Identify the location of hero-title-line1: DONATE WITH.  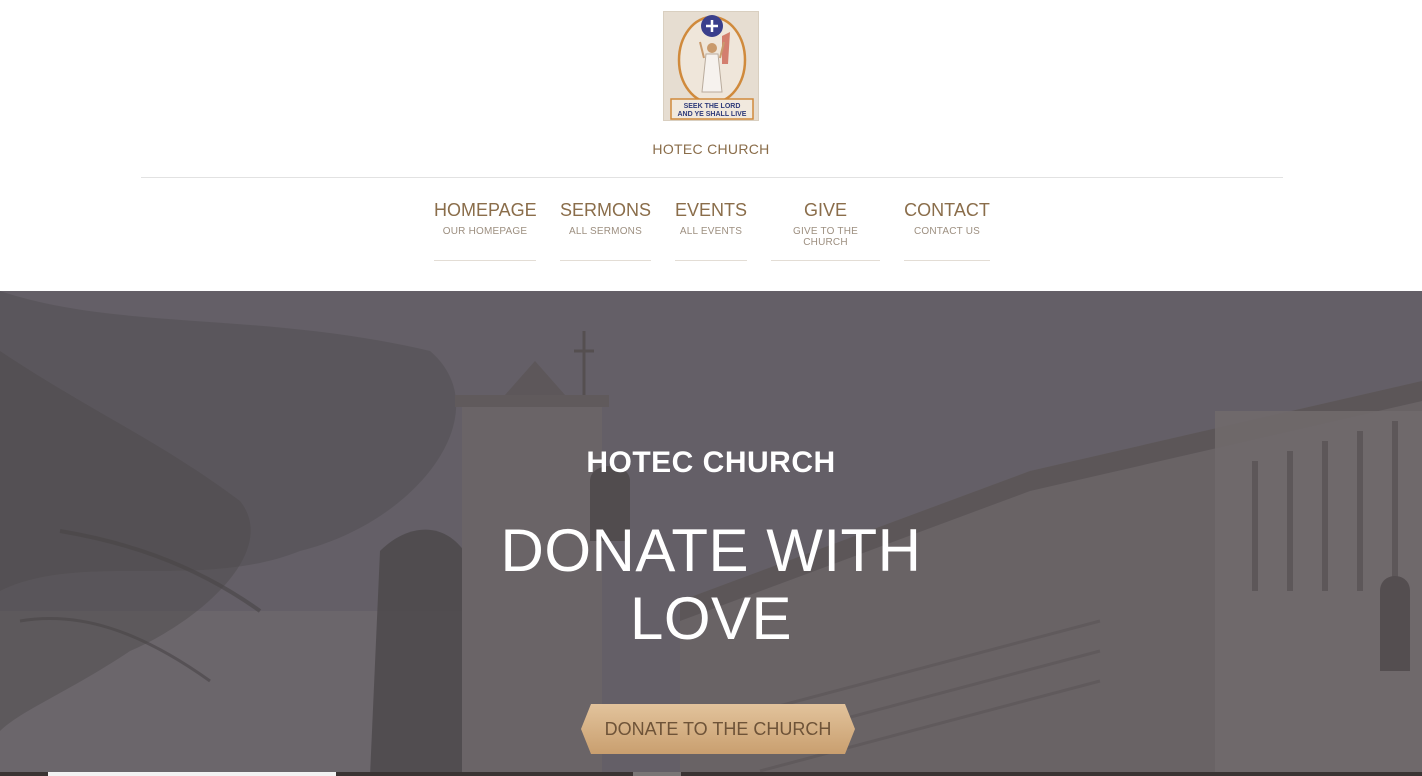
(711, 550).